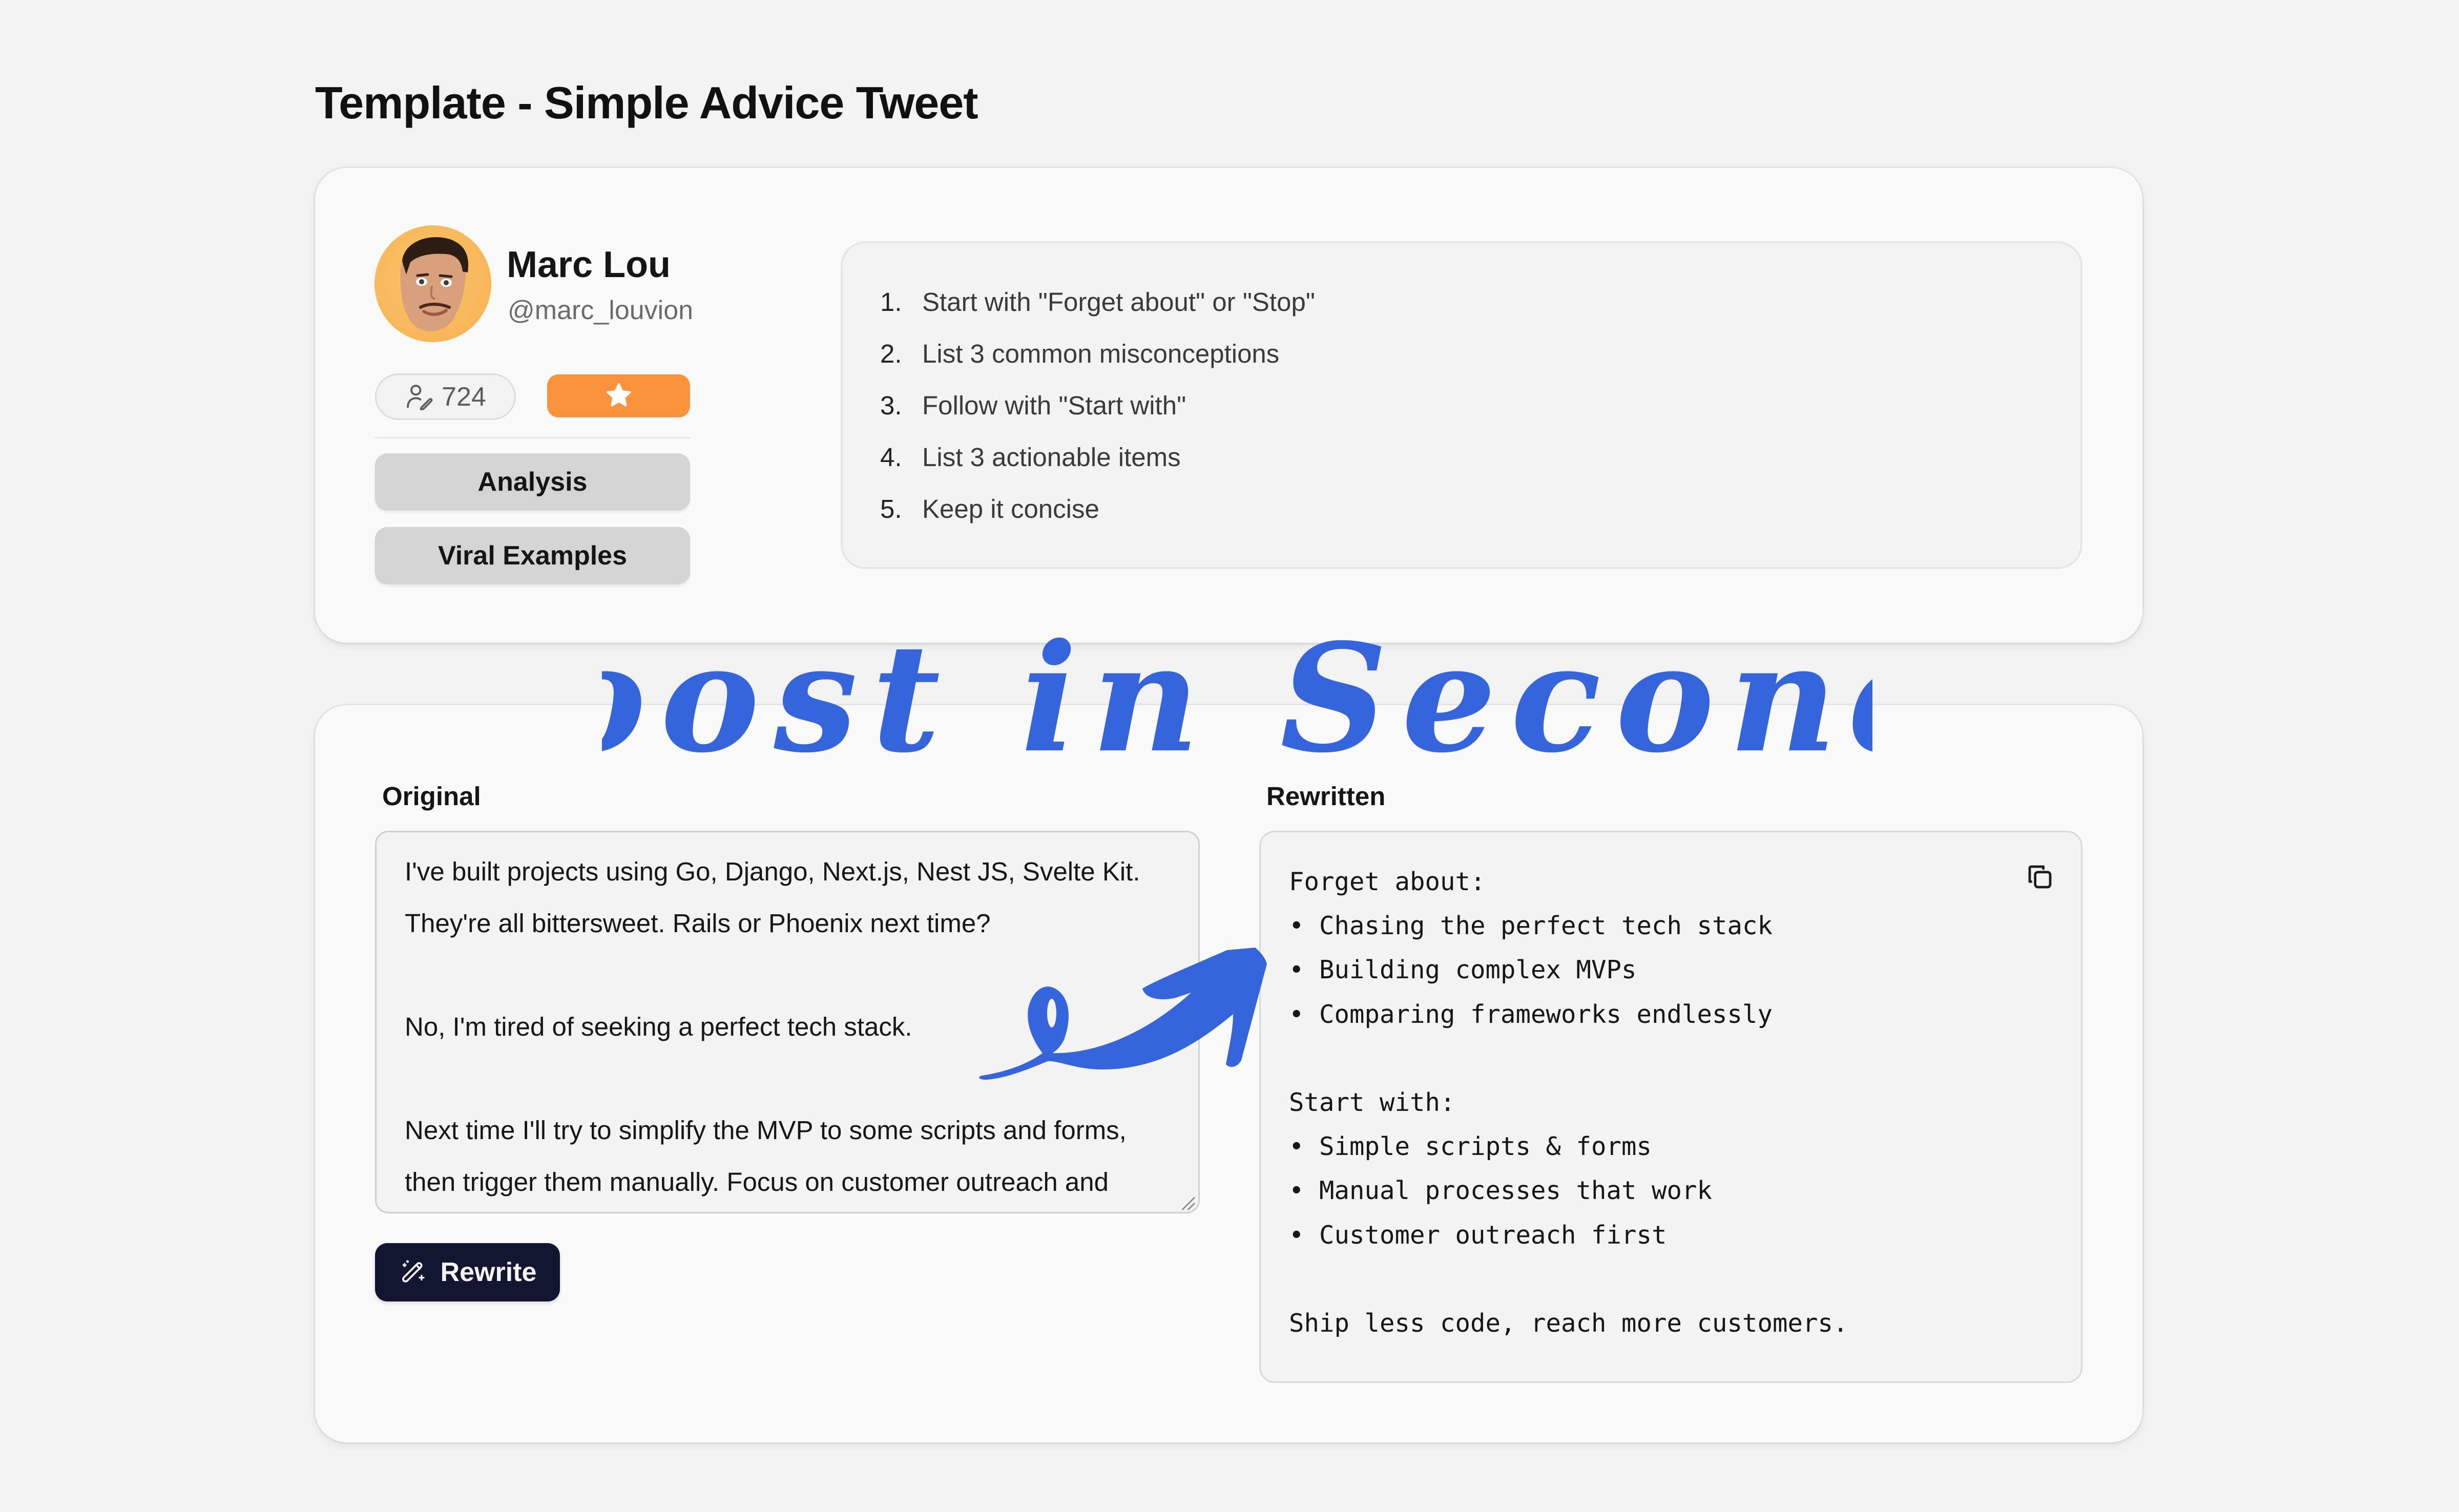 This screenshot has width=2459, height=1512. I want to click on user-pen-icon, so click(420, 397).